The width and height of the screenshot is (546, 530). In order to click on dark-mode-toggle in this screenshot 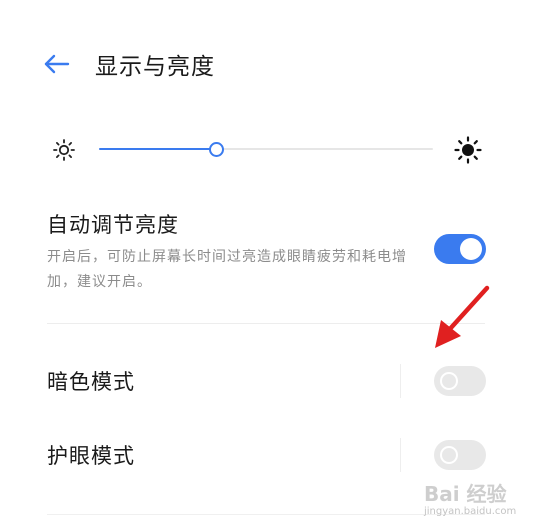, I will do `click(460, 381)`.